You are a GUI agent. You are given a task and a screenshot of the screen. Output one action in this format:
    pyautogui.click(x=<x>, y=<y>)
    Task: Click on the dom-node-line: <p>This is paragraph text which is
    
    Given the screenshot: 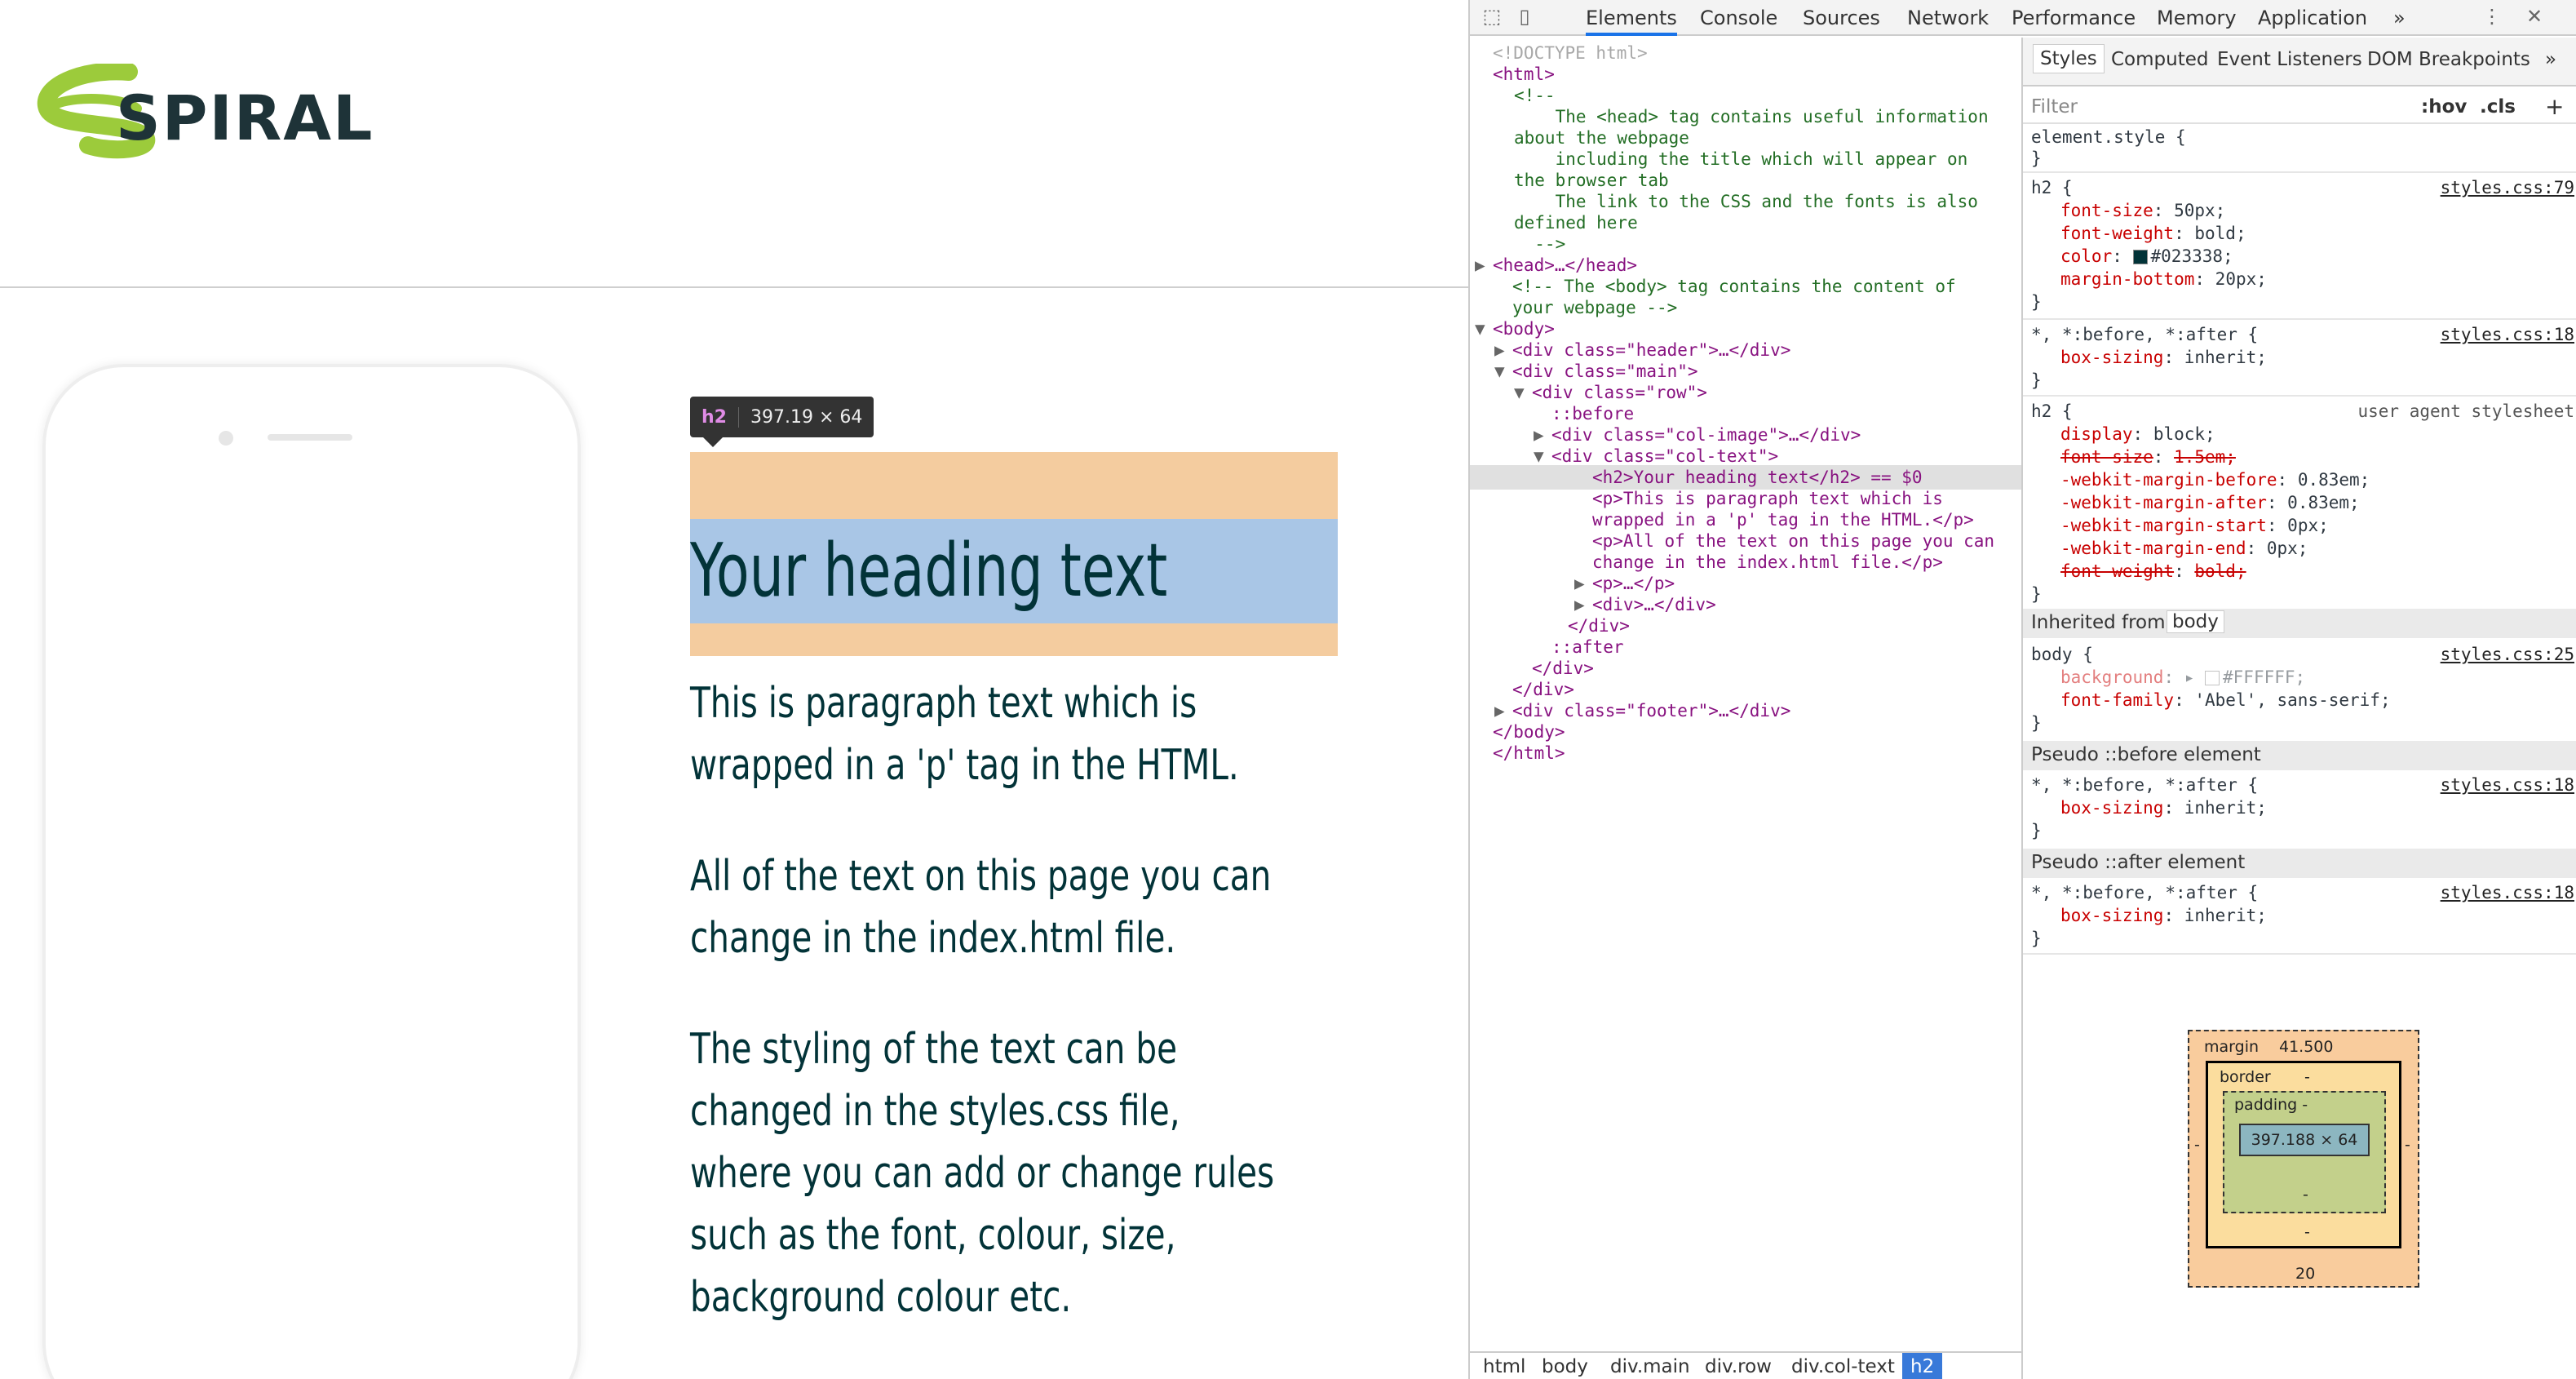 What is the action you would take?
    pyautogui.click(x=1767, y=498)
    